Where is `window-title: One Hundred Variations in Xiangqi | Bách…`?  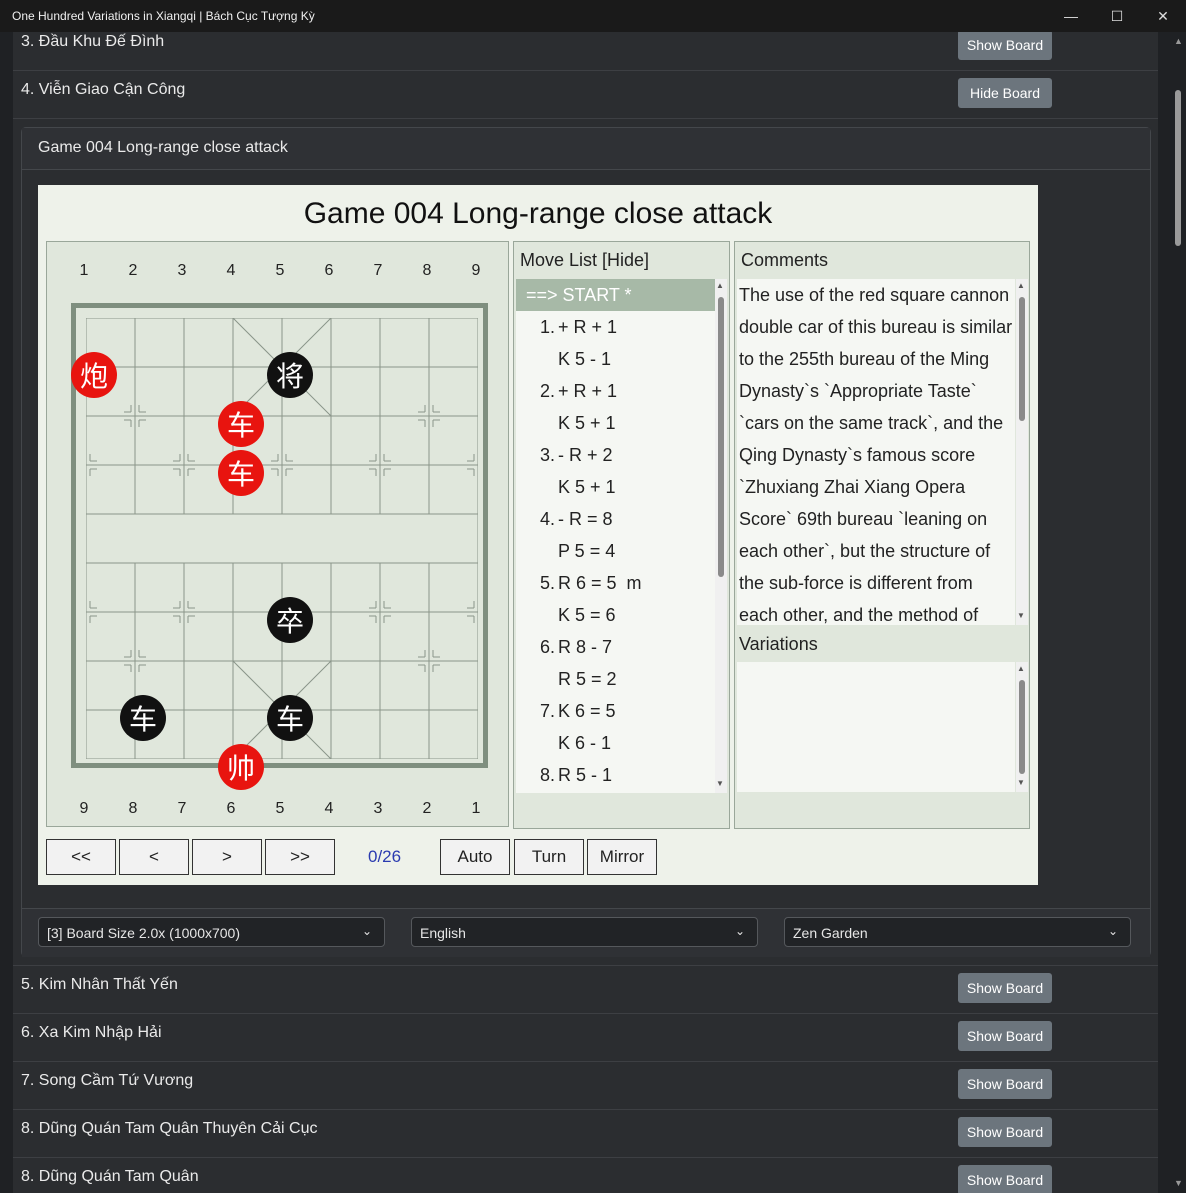 window-title: One Hundred Variations in Xiangqi | Bách… is located at coordinates (163, 16).